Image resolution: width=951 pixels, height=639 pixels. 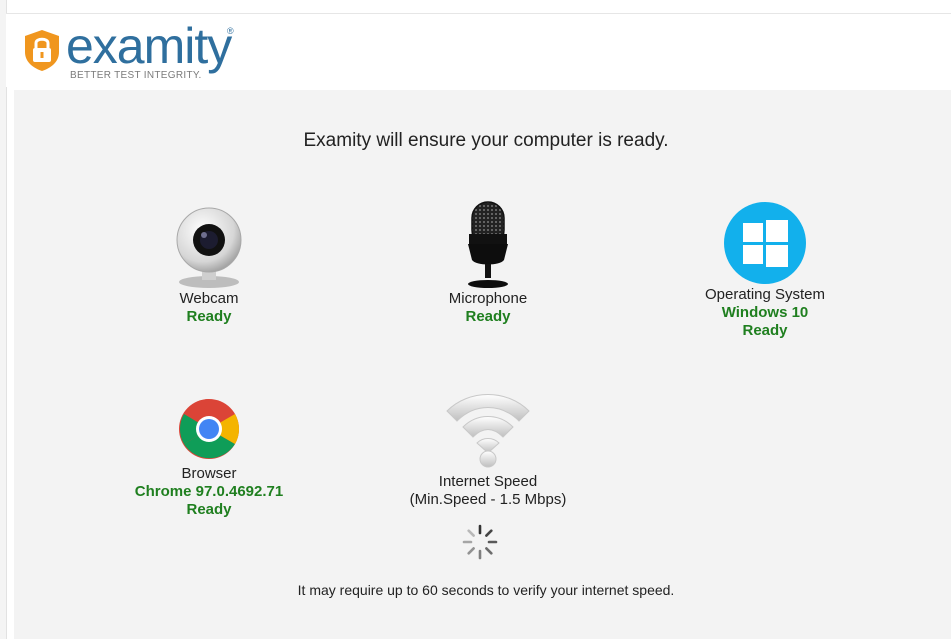 I want to click on browser-check: Browser Chrome 97.0.4692.71 Ready, so click(x=209, y=458).